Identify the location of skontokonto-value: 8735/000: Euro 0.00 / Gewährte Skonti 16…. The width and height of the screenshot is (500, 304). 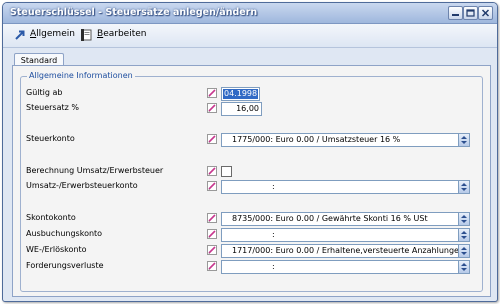
(330, 218).